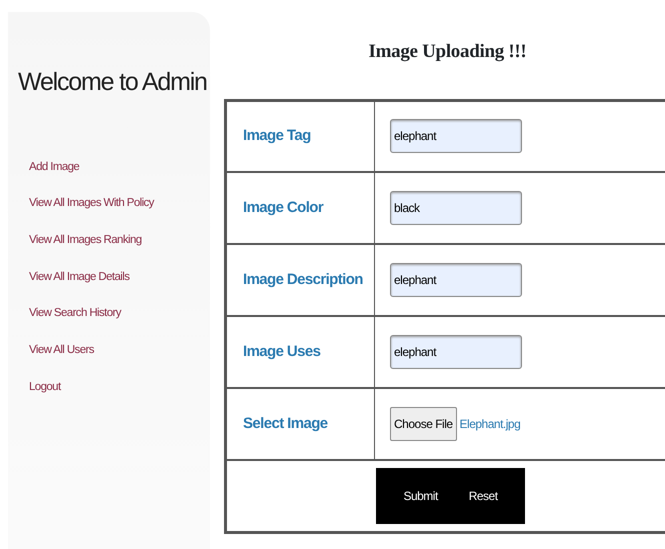 The image size is (665, 549). Describe the element at coordinates (420, 495) in the screenshot. I see `submit-button: Submit` at that location.